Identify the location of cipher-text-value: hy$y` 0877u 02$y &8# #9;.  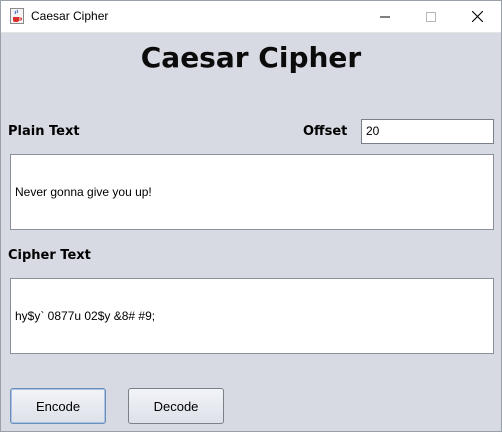
(85, 316).